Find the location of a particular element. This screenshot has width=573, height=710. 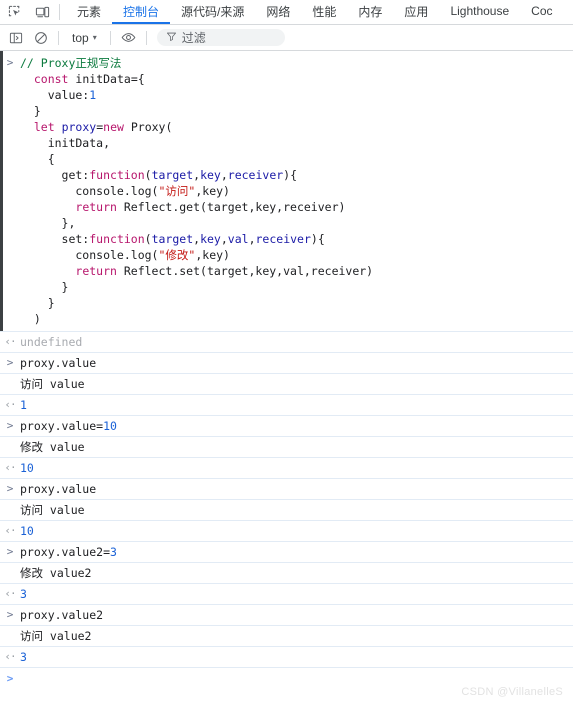

tab-label: 元素 is located at coordinates (89, 11).